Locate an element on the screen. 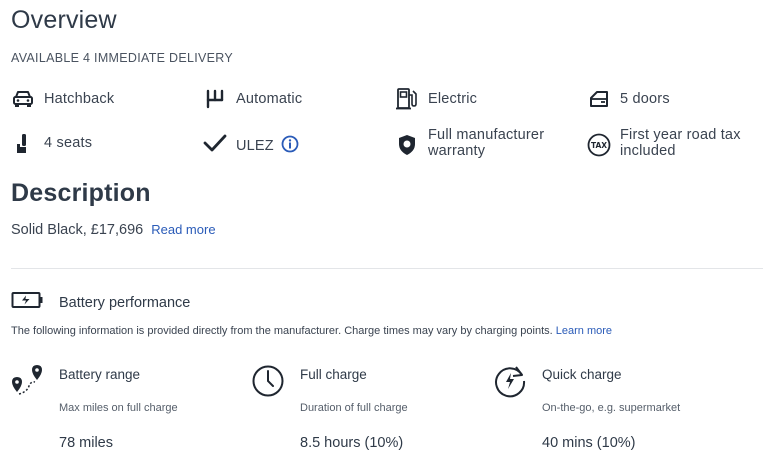 The image size is (771, 468). full-charge-value: 8.5 hours (10%) is located at coordinates (352, 443).